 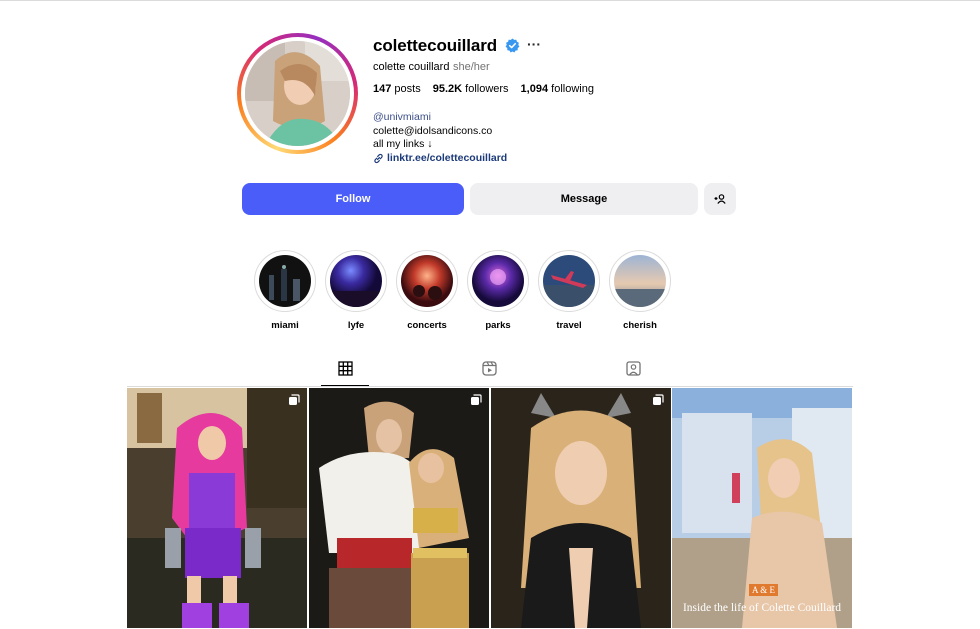 What do you see at coordinates (512, 45) in the screenshot?
I see `verified-badge-icon` at bounding box center [512, 45].